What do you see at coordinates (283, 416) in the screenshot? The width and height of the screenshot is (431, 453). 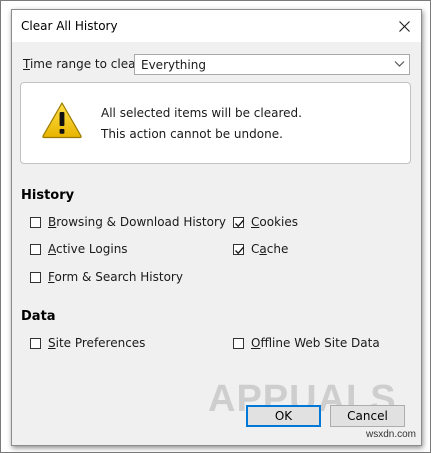 I see `ok-button: OK` at bounding box center [283, 416].